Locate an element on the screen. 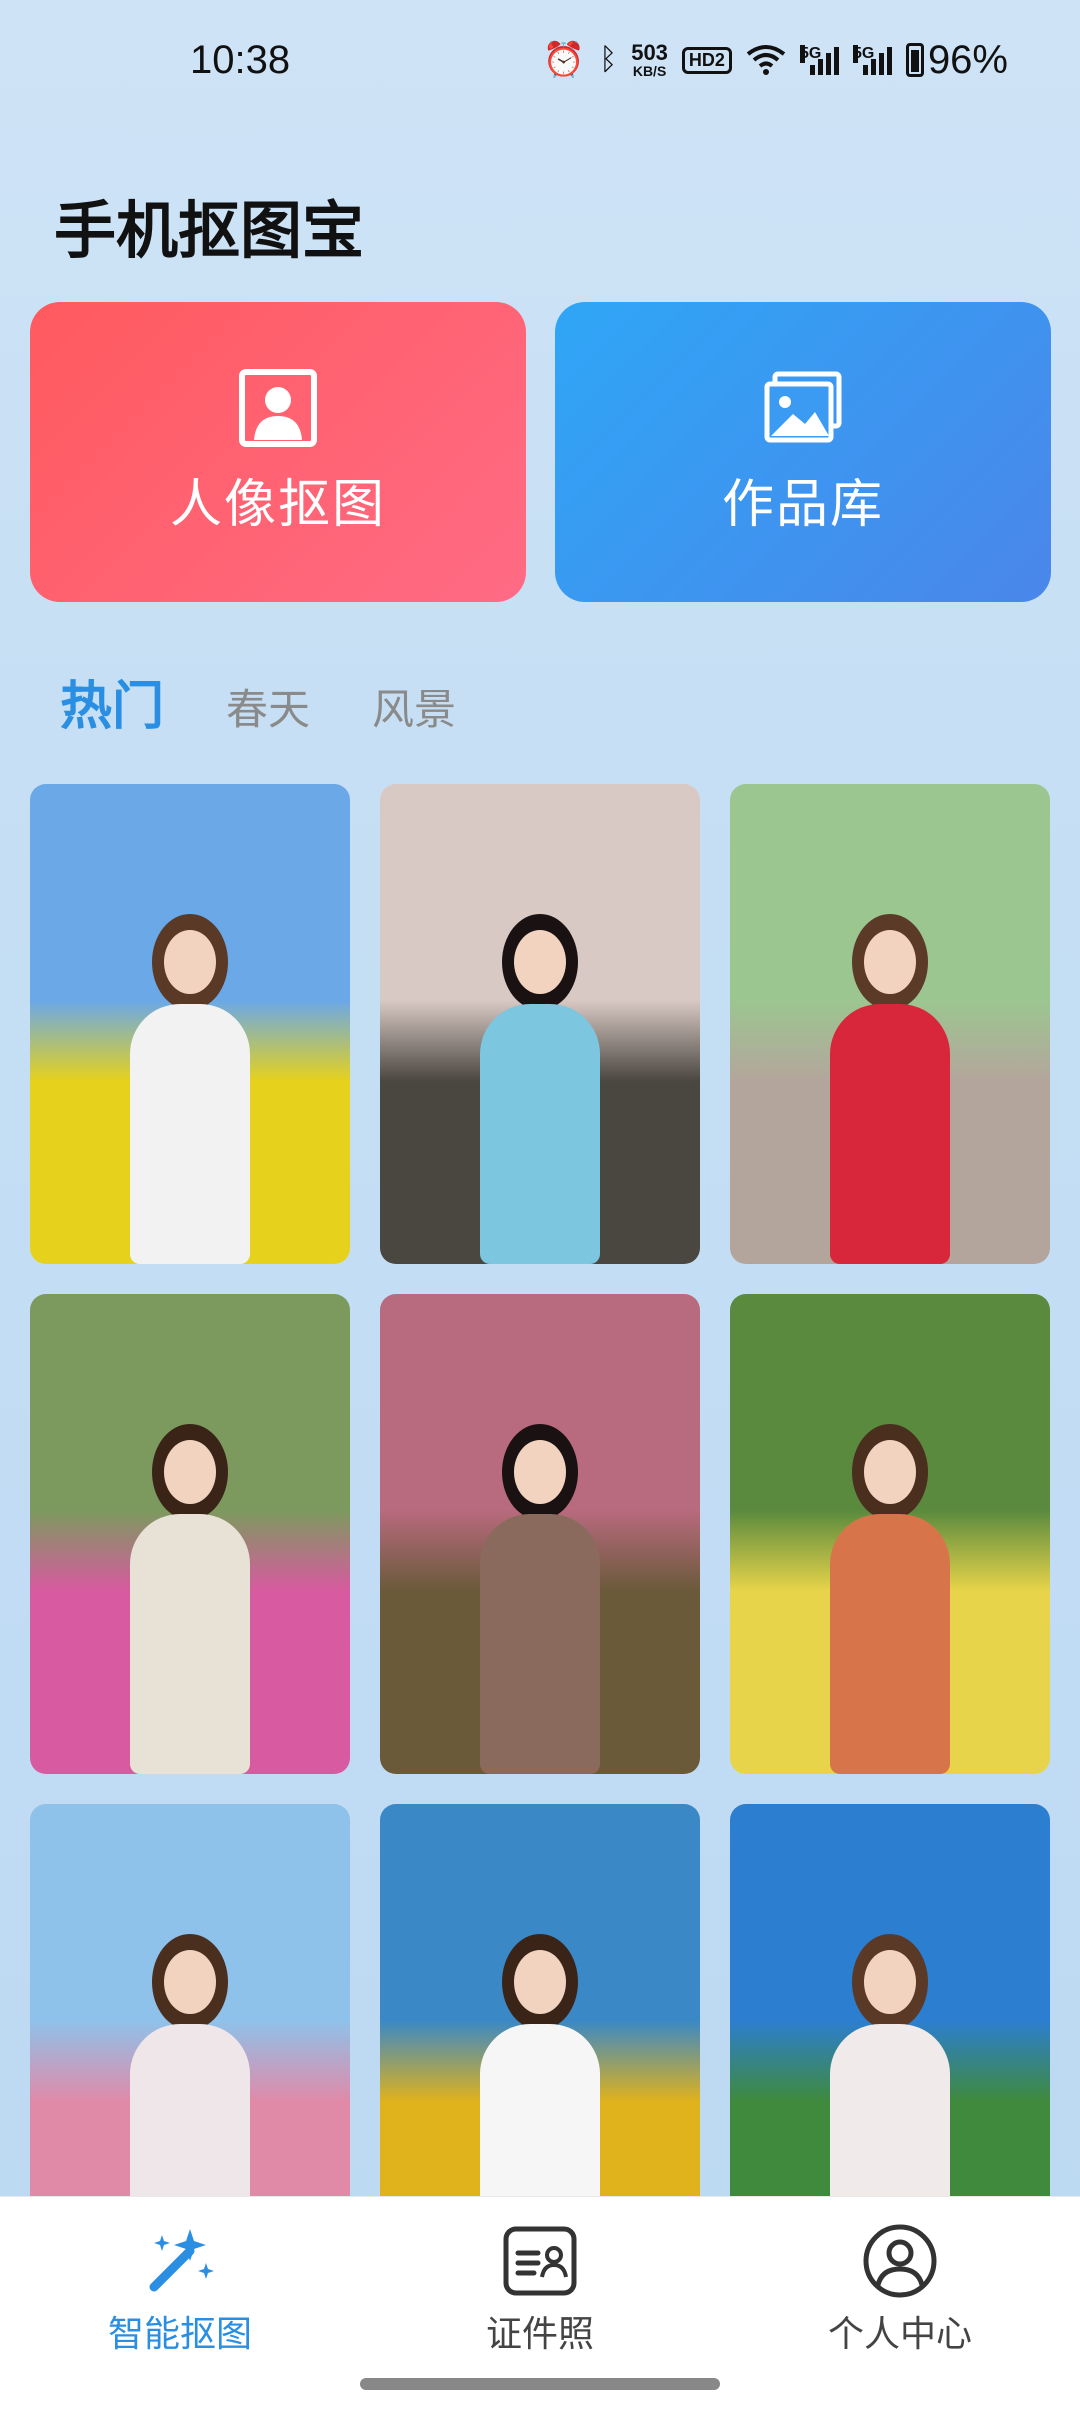 The width and height of the screenshot is (1080, 2412). photo-cherry-blossom-veil is located at coordinates (190, 2000).